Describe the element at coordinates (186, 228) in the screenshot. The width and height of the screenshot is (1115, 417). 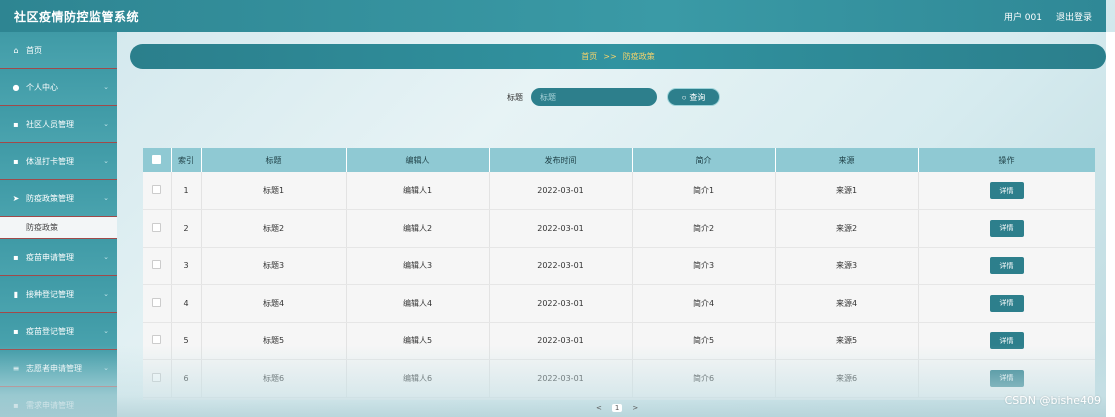
I see `cell-index: 2` at that location.